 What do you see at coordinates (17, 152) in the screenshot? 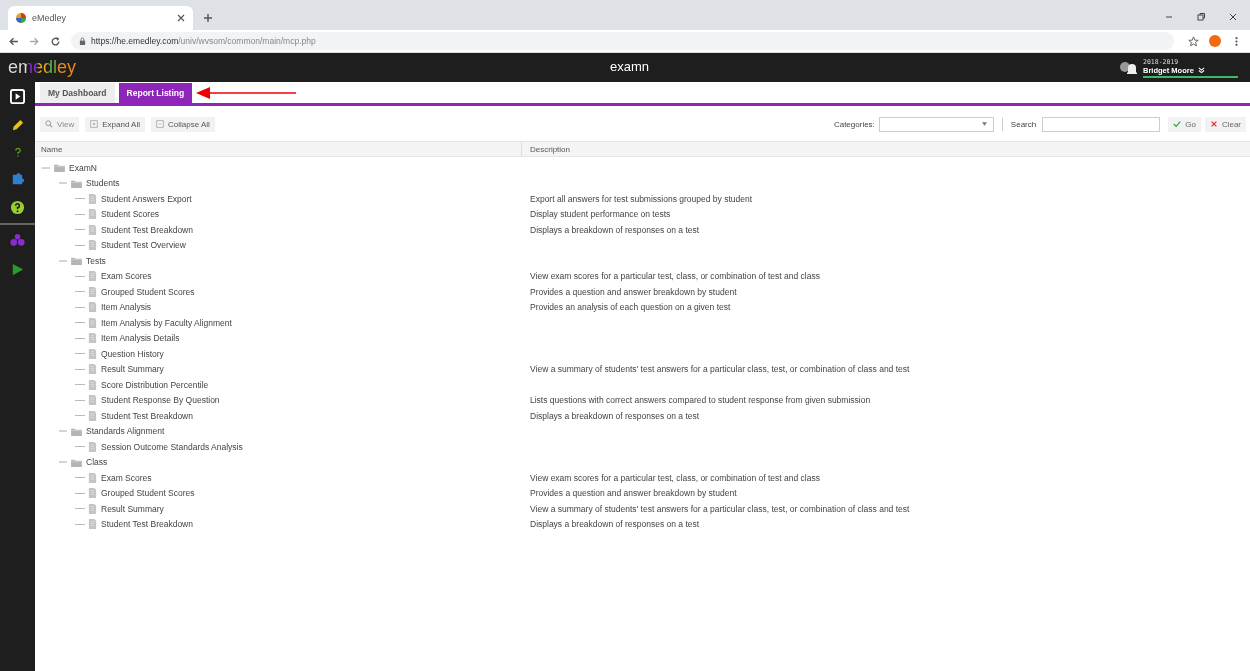
I see `question-mark-icon` at bounding box center [17, 152].